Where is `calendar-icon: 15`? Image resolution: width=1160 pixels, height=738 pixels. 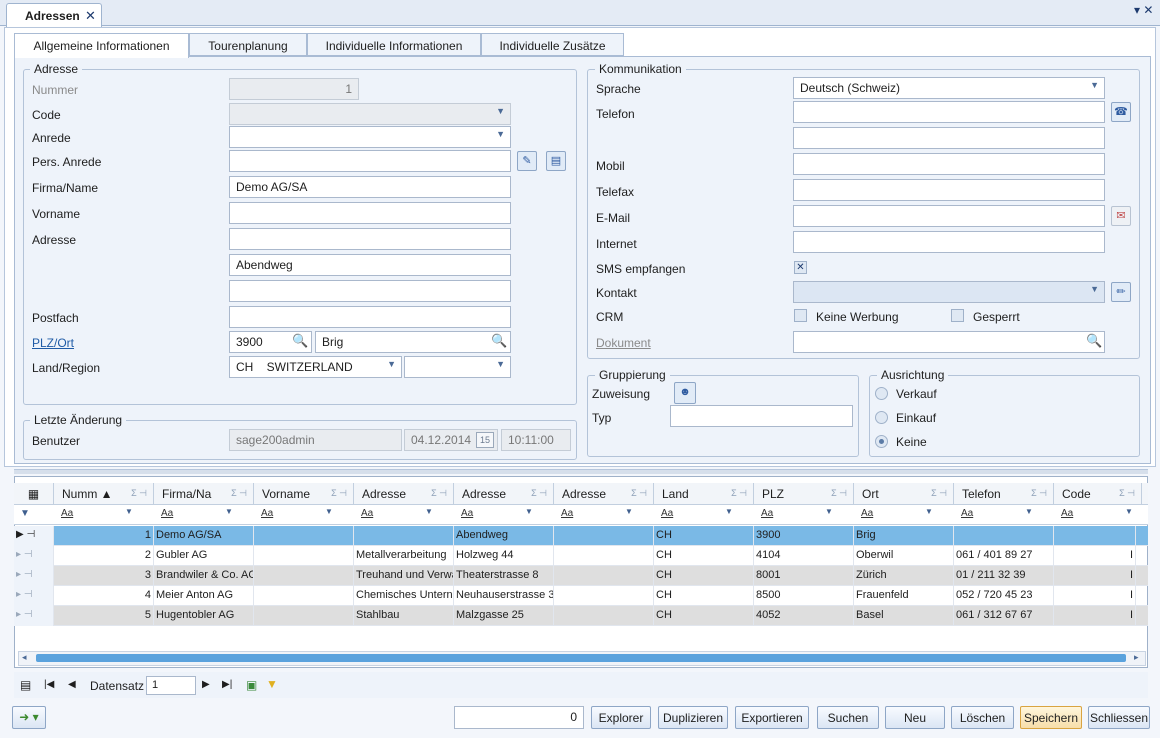
calendar-icon: 15 is located at coordinates (485, 440).